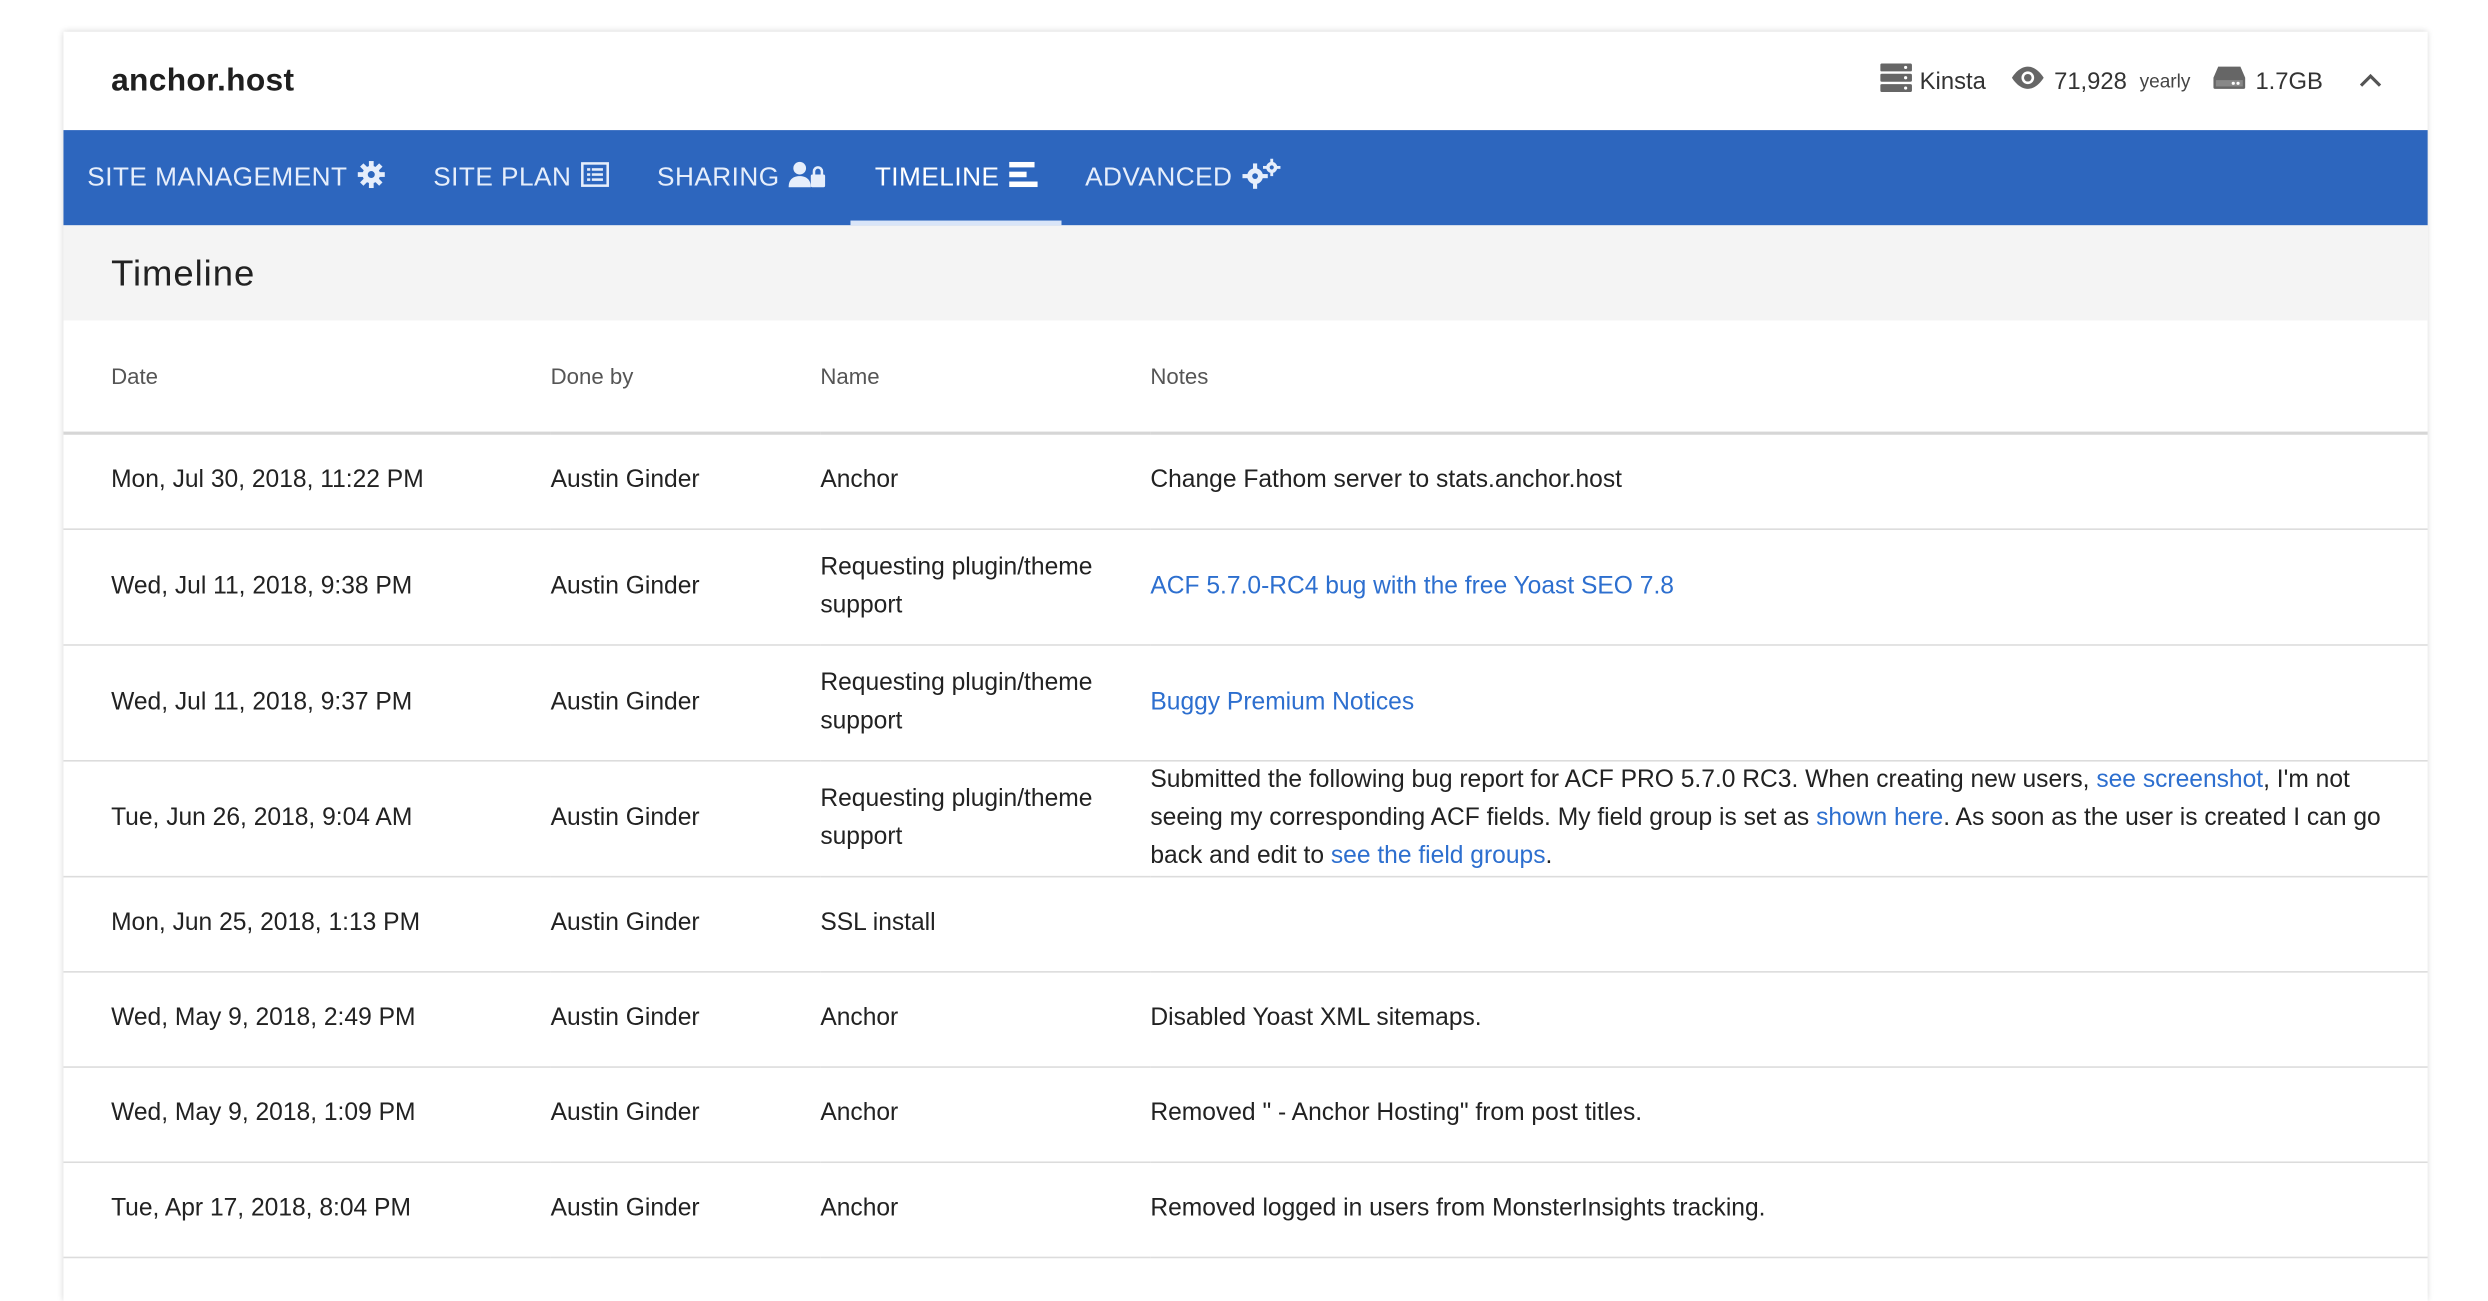 The image size is (2488, 1301). Describe the element at coordinates (307, 586) in the screenshot. I see `cell-date: Wed, Jul 11, 2018, 9:38 PM` at that location.